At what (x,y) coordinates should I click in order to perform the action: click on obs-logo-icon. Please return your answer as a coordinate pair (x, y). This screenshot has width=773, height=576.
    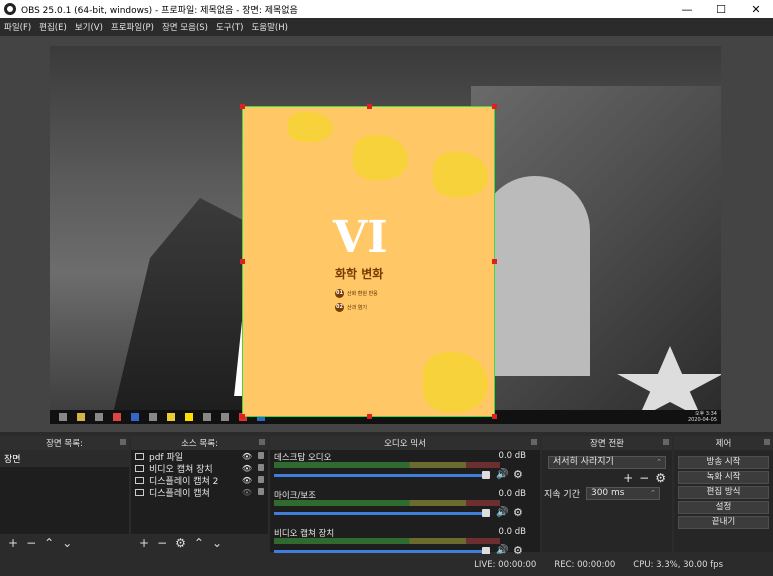
    Looking at the image, I should click on (10, 9).